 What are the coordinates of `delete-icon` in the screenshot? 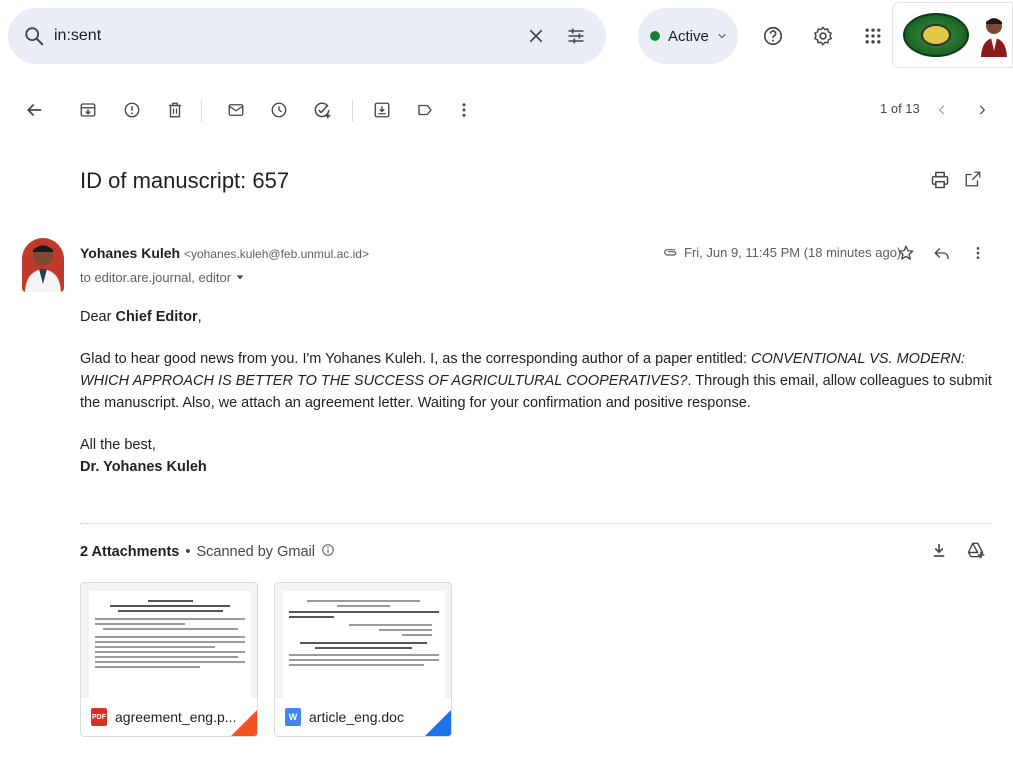 It's located at (175, 110).